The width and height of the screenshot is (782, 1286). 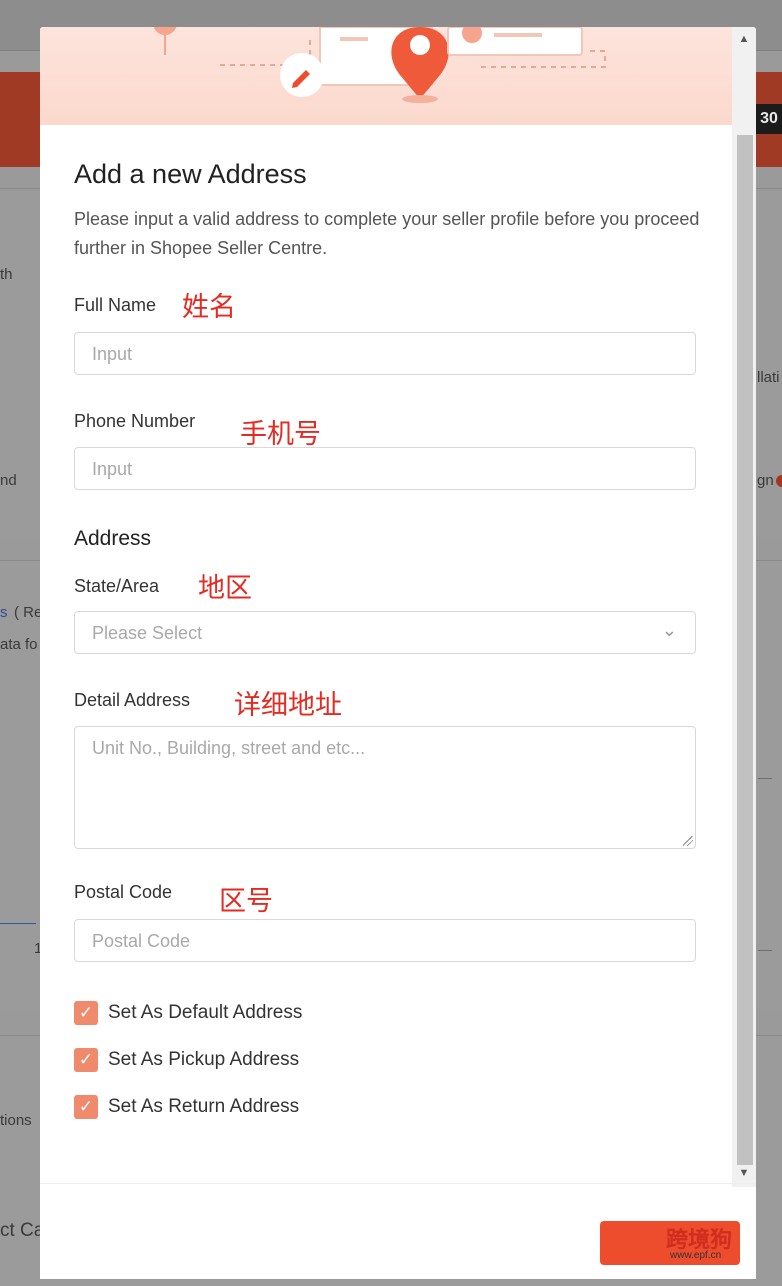 What do you see at coordinates (4, 612) in the screenshot?
I see `background-text: s` at bounding box center [4, 612].